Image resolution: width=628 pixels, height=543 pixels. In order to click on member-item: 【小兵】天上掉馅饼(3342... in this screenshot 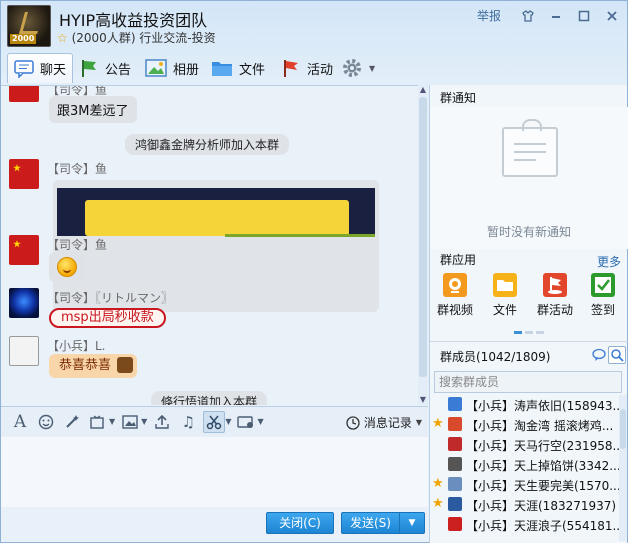, I will do `click(525, 465)`.